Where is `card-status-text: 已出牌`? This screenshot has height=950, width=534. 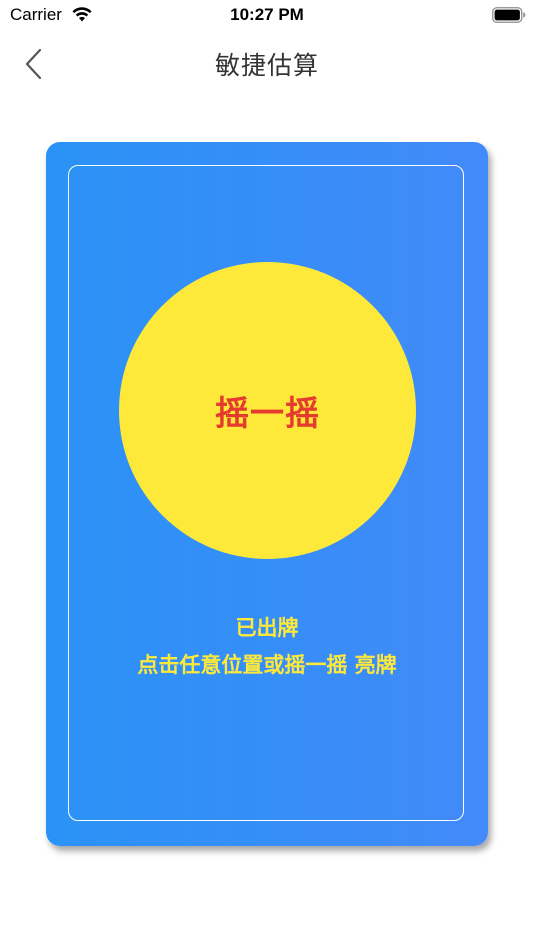
card-status-text: 已出牌 is located at coordinates (267, 628).